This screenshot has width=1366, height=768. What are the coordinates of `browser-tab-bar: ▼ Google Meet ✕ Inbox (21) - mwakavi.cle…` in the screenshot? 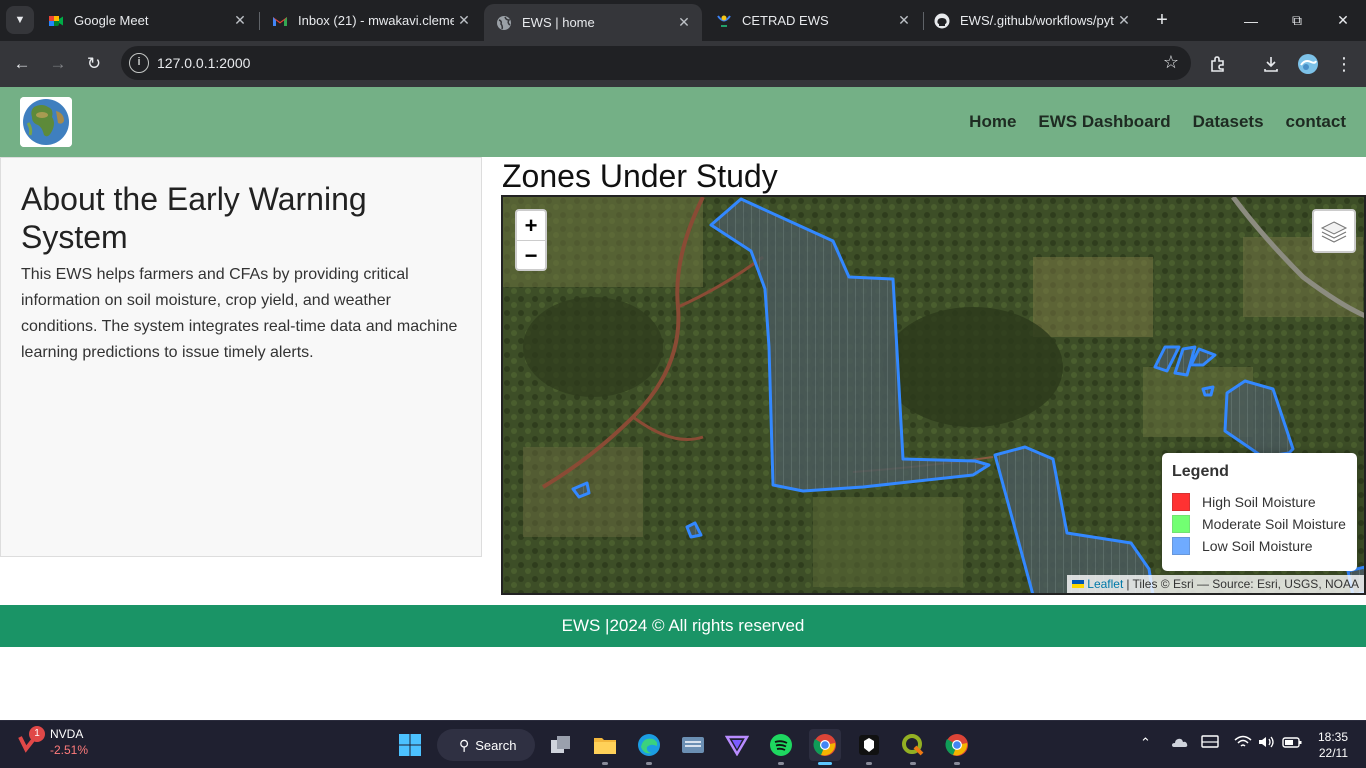 It's located at (683, 20).